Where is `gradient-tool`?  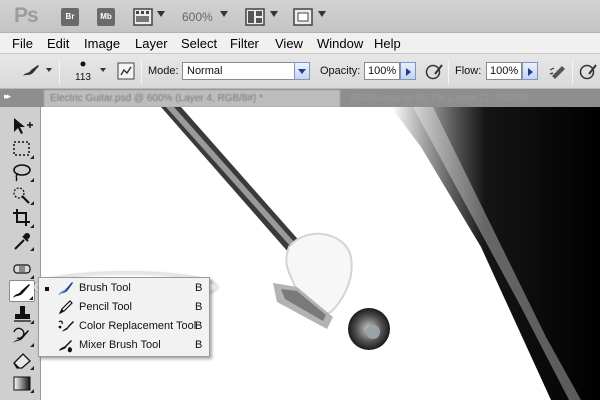
gradient-tool is located at coordinates (22, 383).